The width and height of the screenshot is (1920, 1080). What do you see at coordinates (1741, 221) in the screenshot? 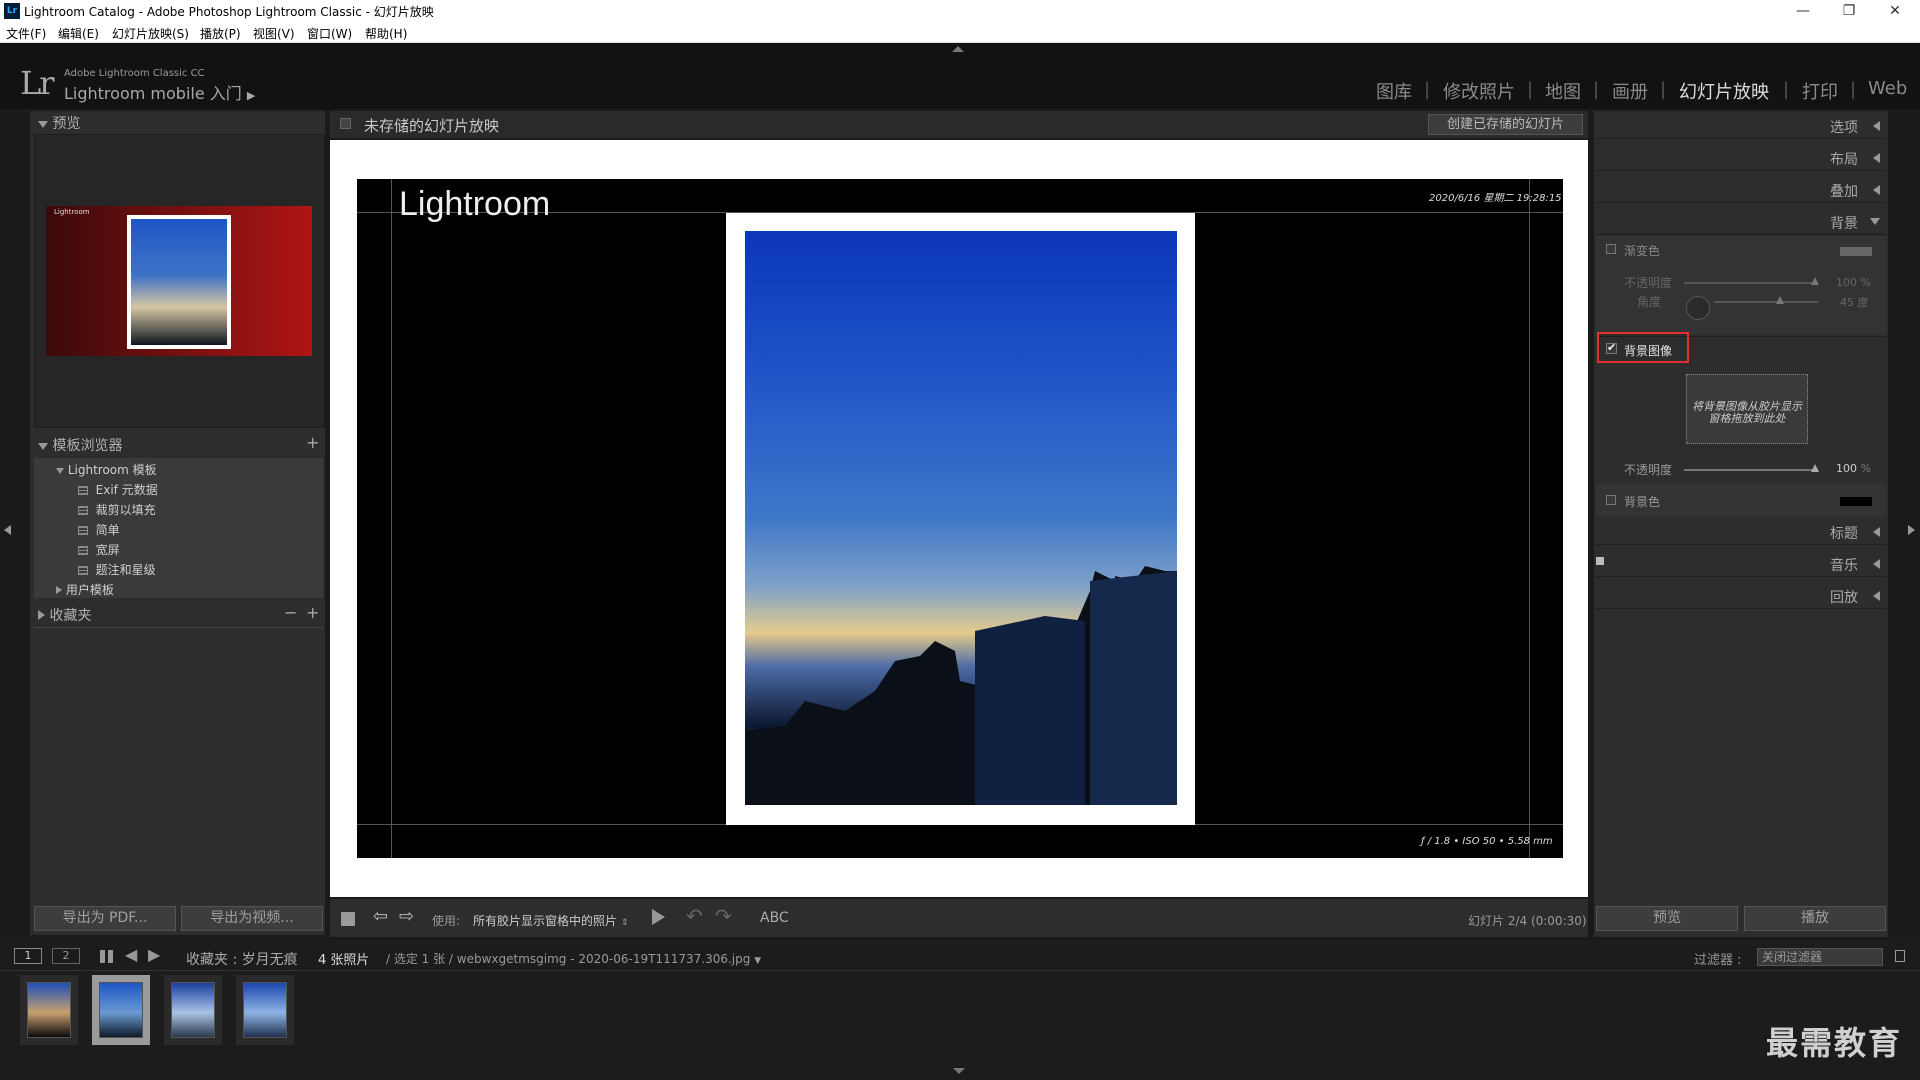
I see `backdrop-section-header: 背景` at bounding box center [1741, 221].